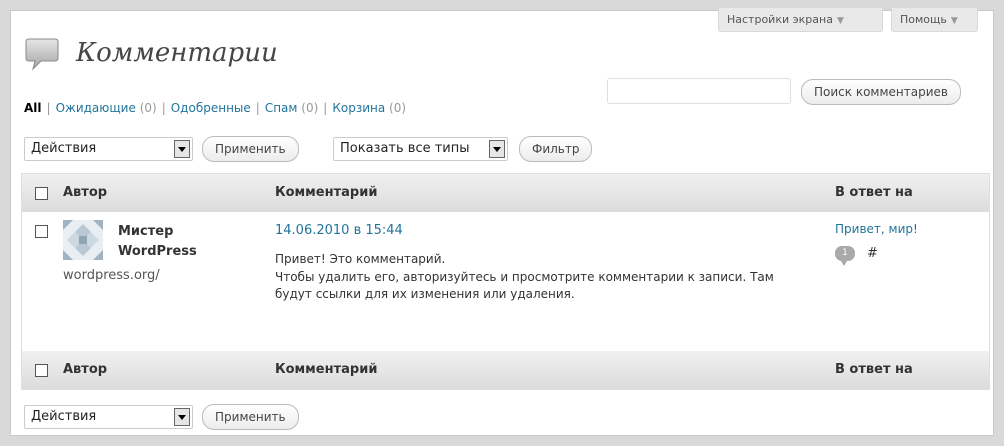 The height and width of the screenshot is (446, 1004). I want to click on screen-options-label: Настройки экрана, so click(780, 19).